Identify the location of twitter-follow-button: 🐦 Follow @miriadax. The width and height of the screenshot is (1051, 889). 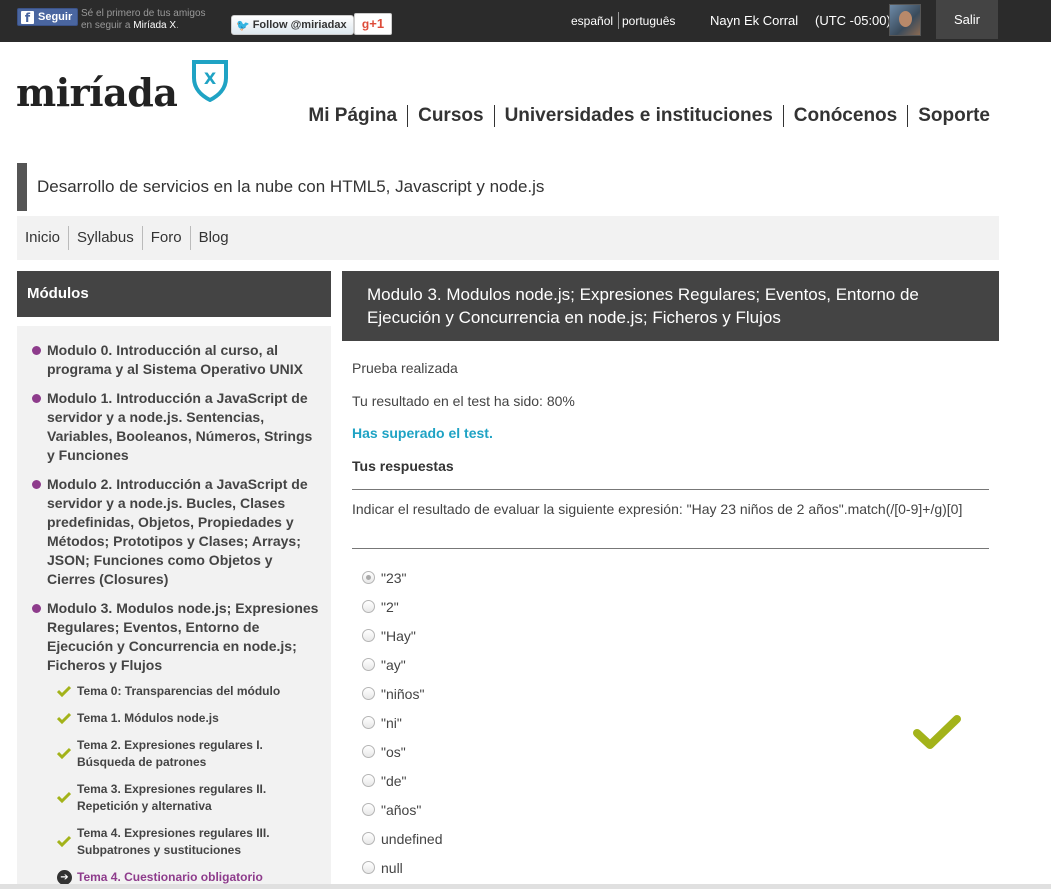
(292, 25).